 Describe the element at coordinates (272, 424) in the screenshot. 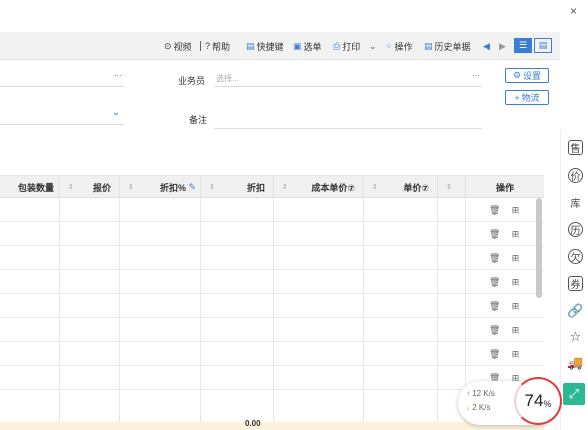

I see `table-footer: 0.00` at that location.